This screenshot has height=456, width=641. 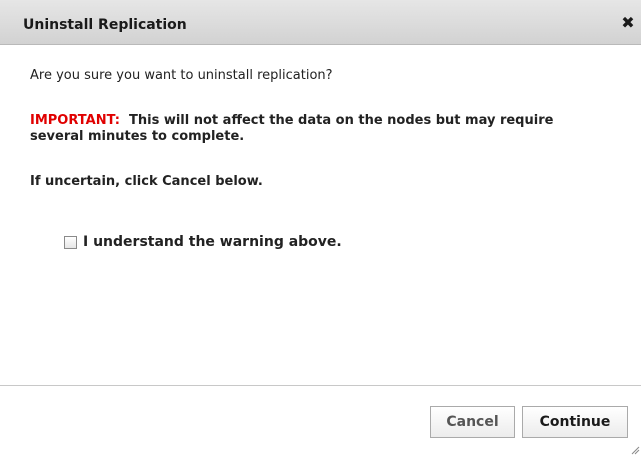 I want to click on important-label: IMPORTANT:, so click(x=75, y=120).